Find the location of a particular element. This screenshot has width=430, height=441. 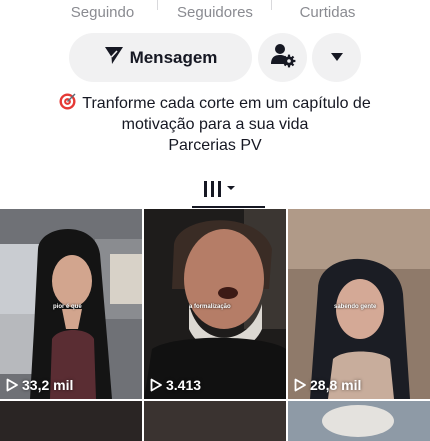

tab-active-indicator is located at coordinates (228, 207).